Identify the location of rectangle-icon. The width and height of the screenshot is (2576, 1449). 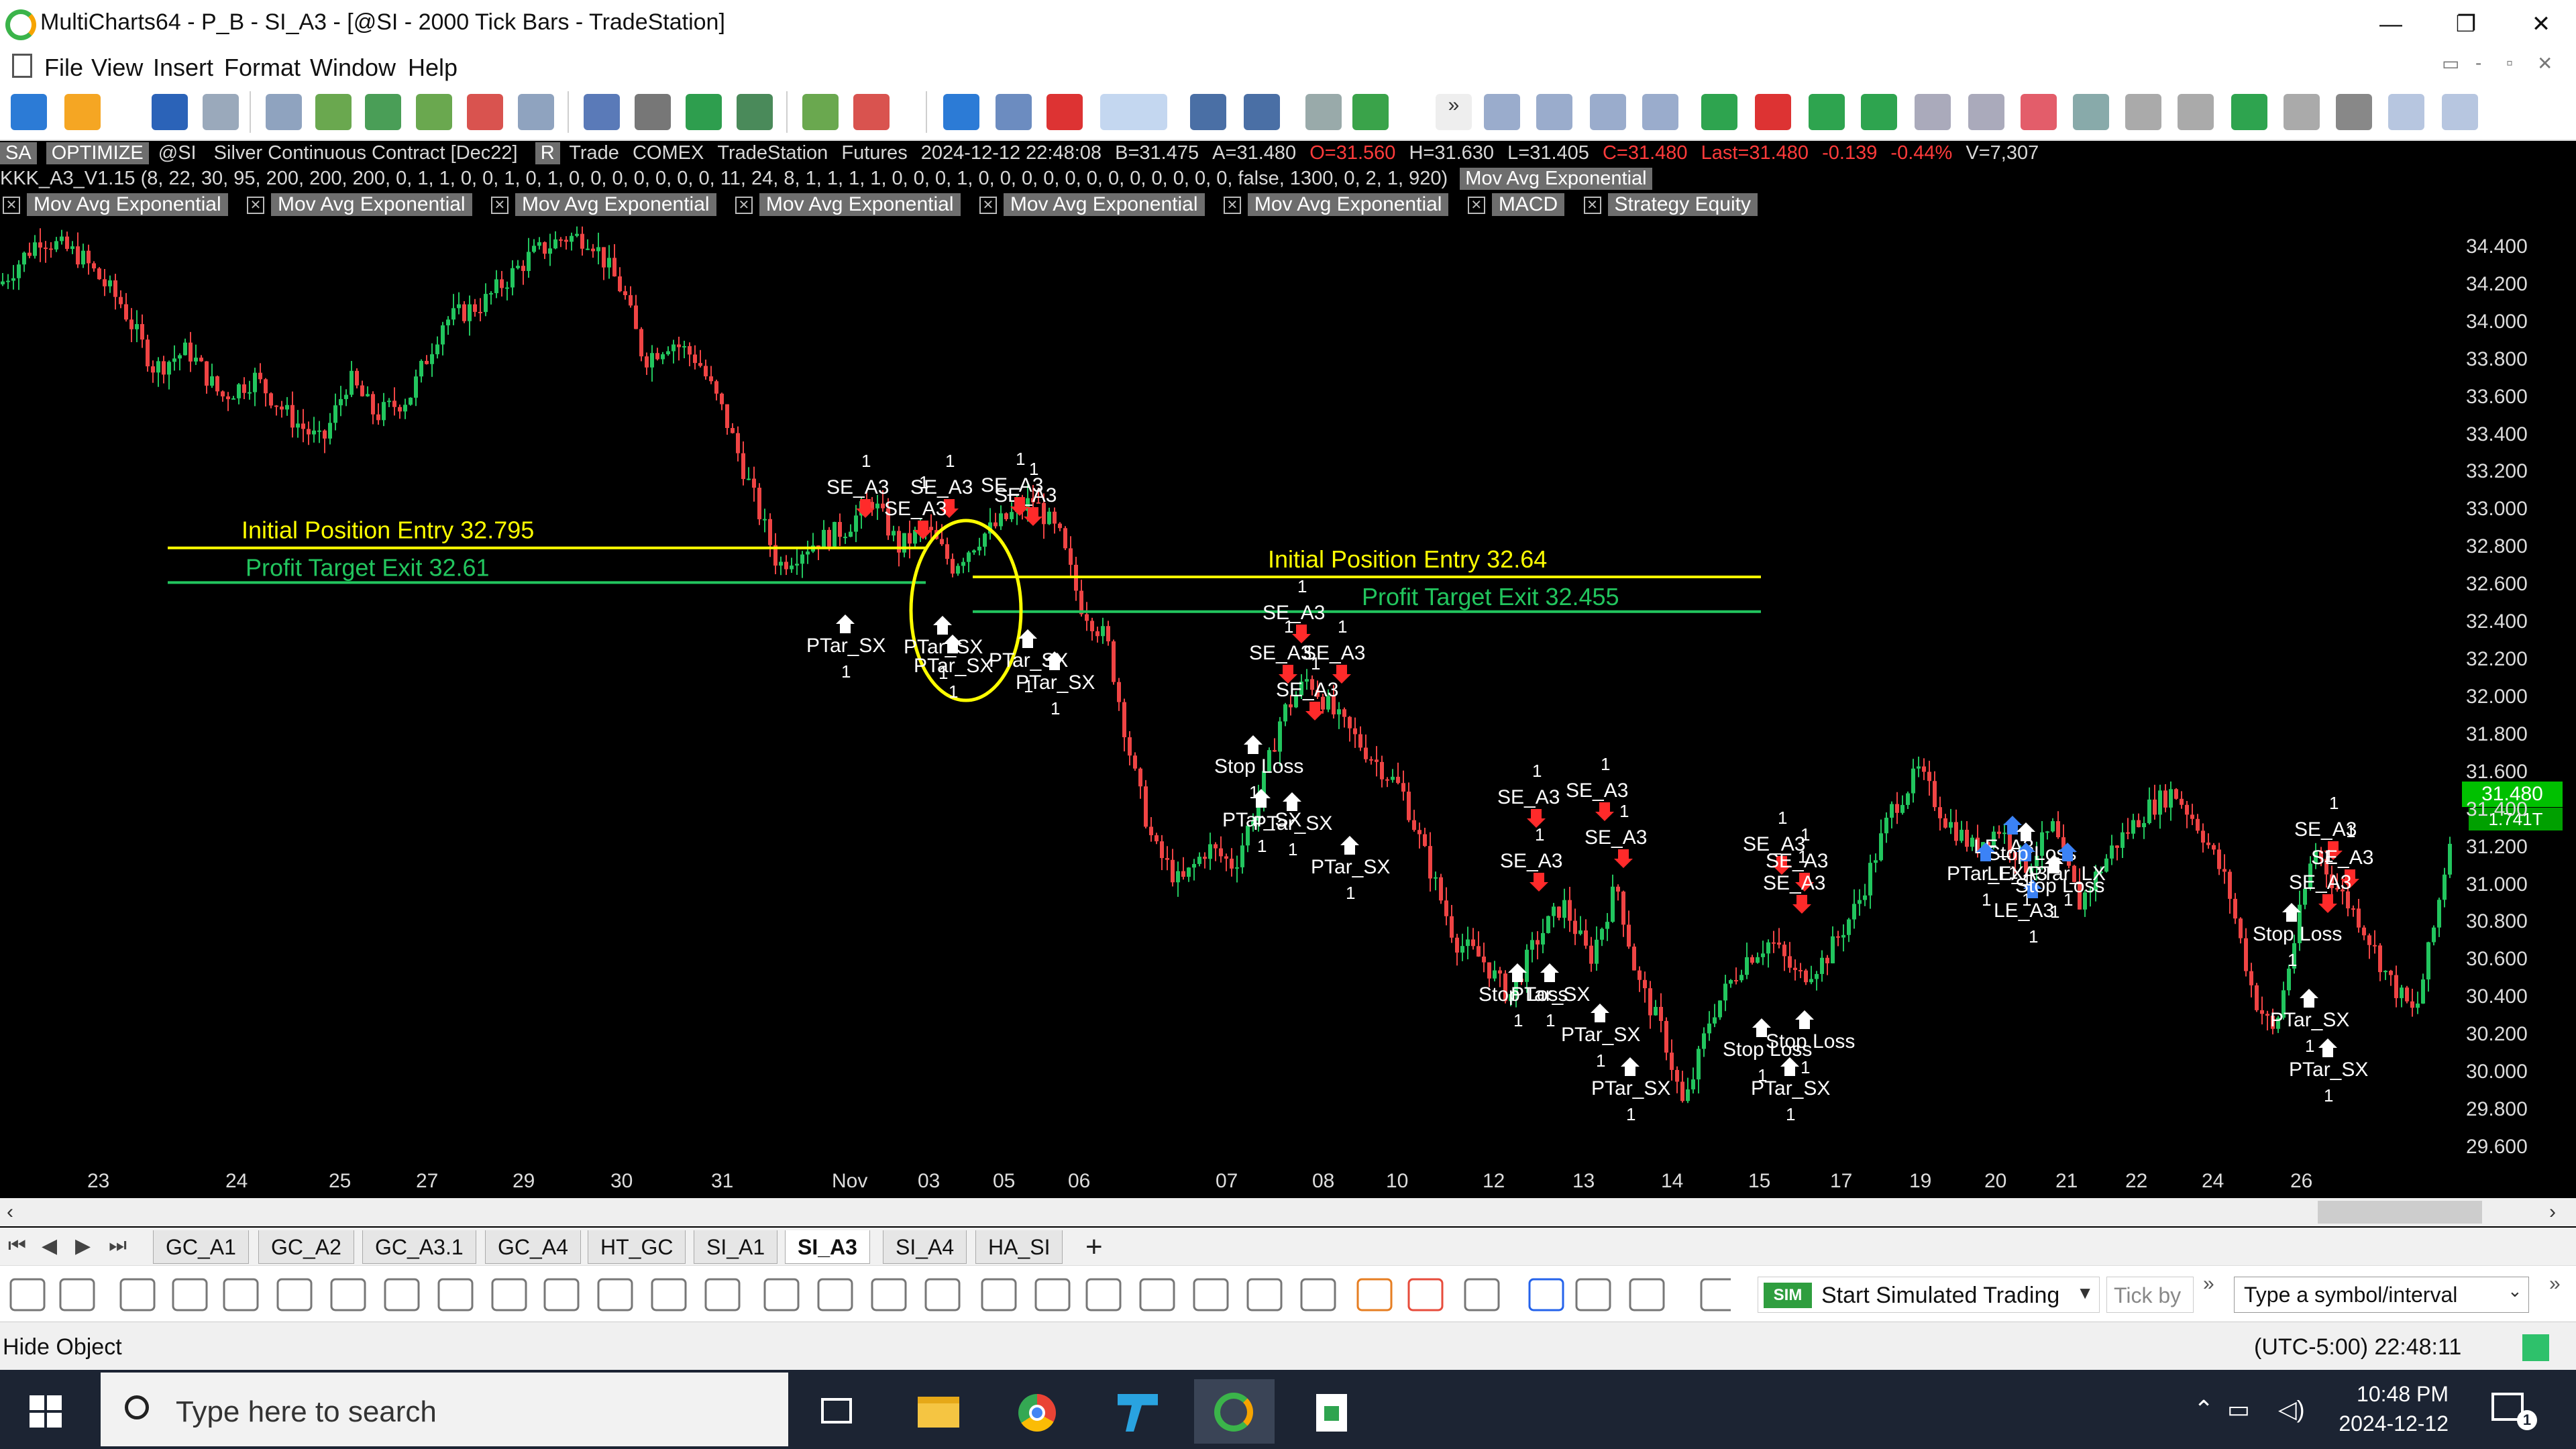
(1103, 1294).